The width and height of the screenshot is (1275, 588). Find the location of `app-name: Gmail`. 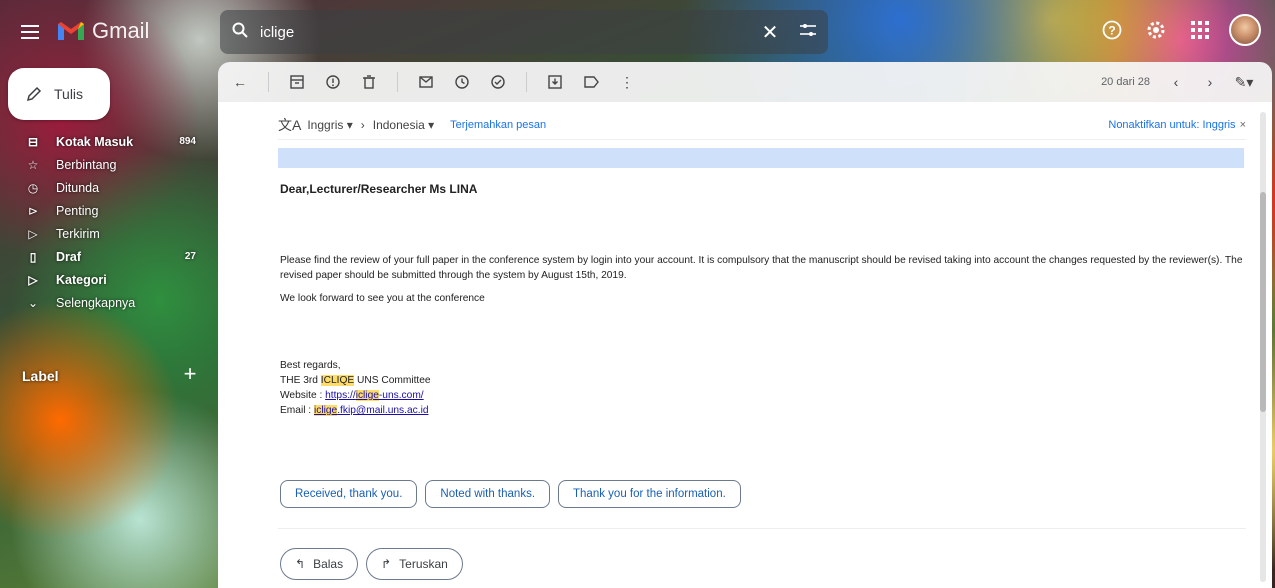

app-name: Gmail is located at coordinates (121, 30).